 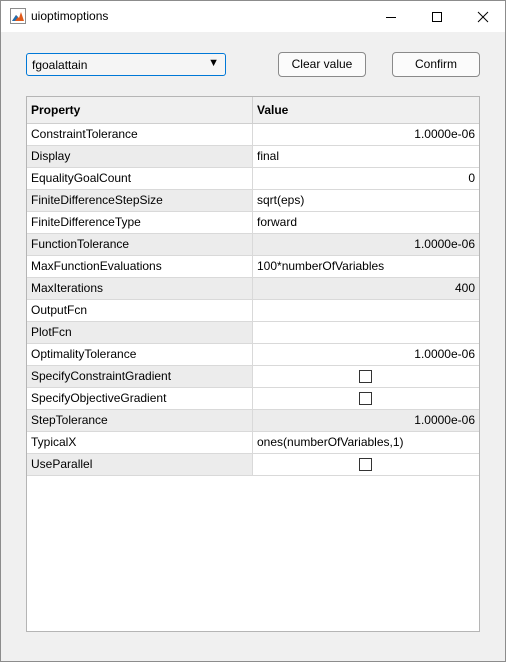 I want to click on table-row: EqualityGoalCount 0, so click(x=253, y=179).